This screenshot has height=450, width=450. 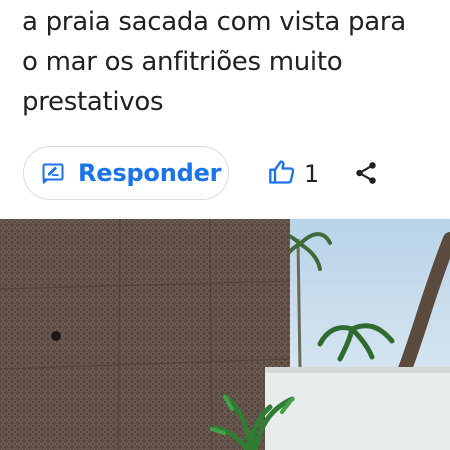 What do you see at coordinates (150, 173) in the screenshot?
I see `reply-label: Responder` at bounding box center [150, 173].